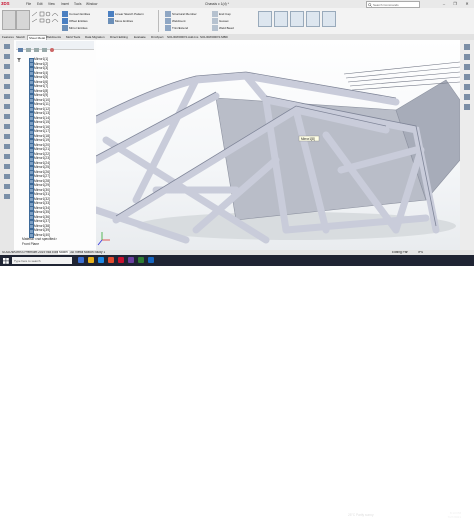  I want to click on structural-member-label: Structural Member, so click(184, 14).